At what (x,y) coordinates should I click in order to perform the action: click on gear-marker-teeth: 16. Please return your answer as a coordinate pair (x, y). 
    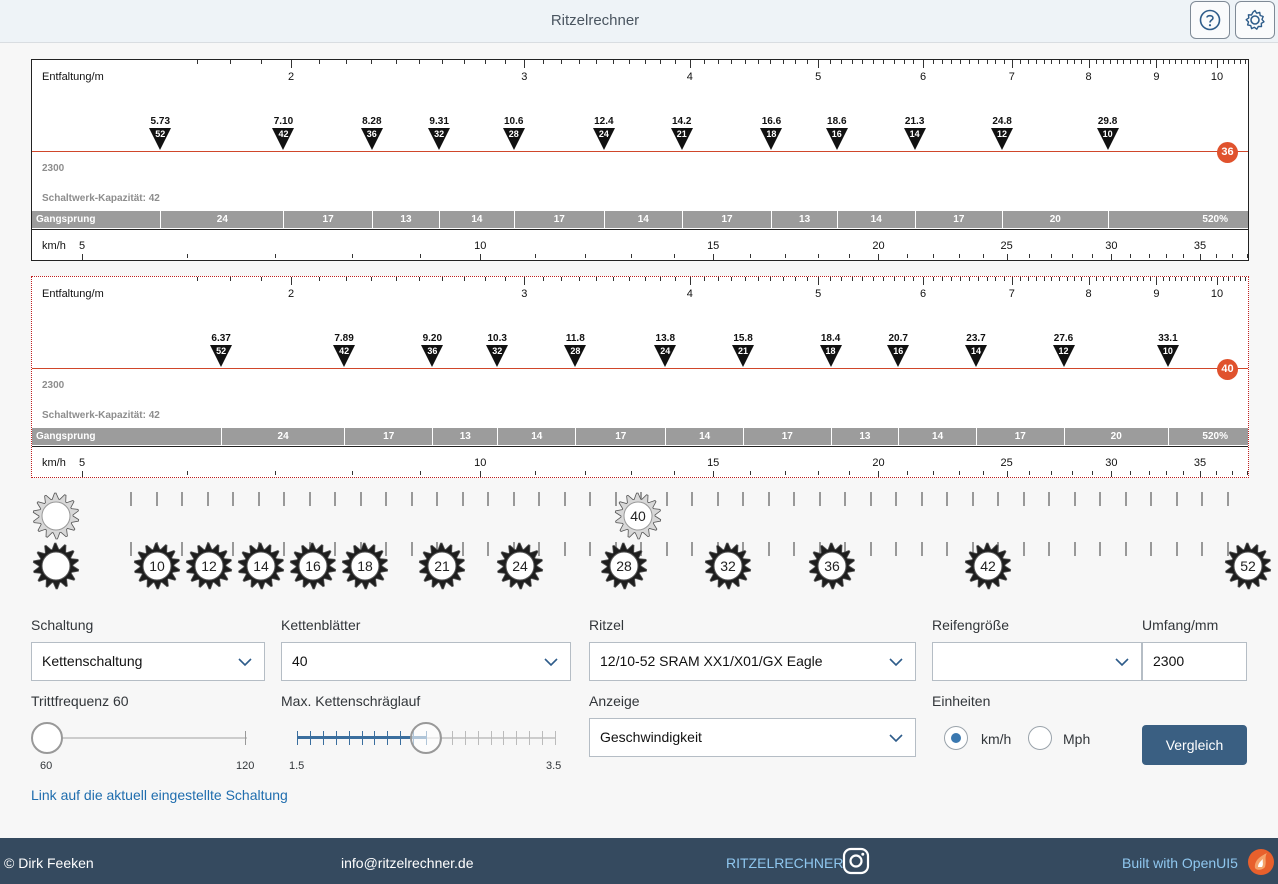
    Looking at the image, I should click on (836, 134).